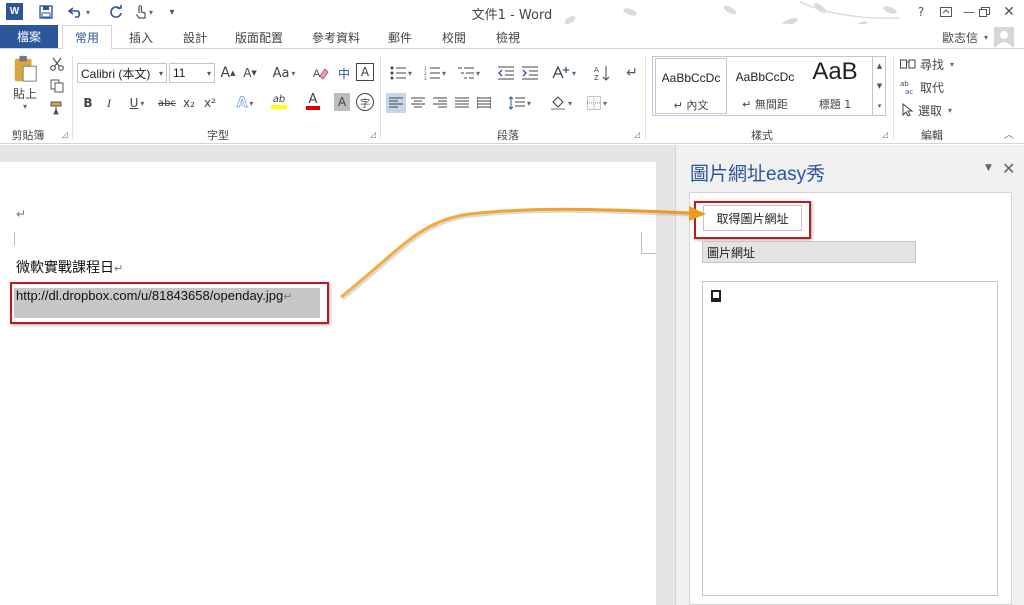 The height and width of the screenshot is (605, 1024). Describe the element at coordinates (279, 107) in the screenshot. I see `highlight-color-swatch` at that location.